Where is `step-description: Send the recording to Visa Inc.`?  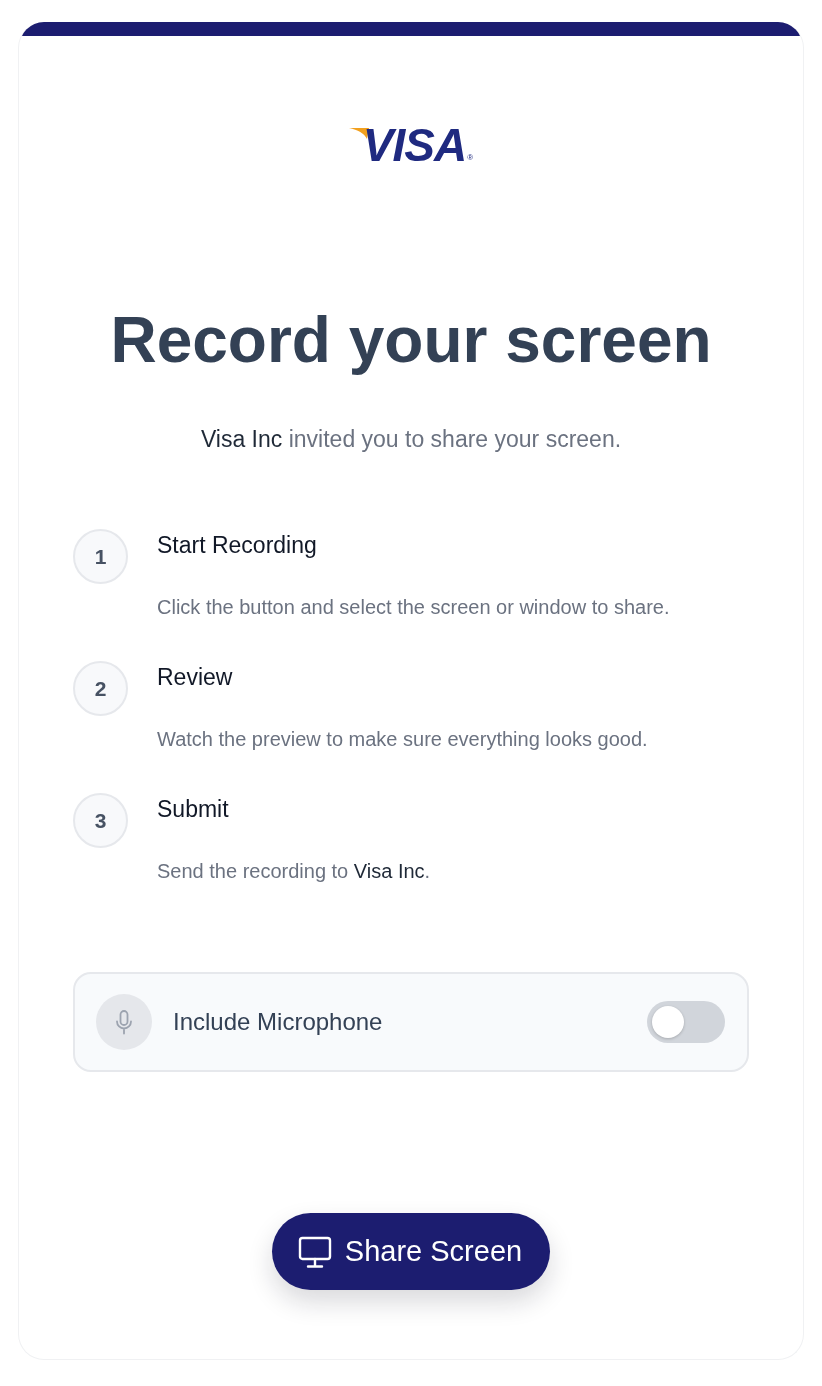
step-description: Send the recording to Visa Inc. is located at coordinates (294, 871).